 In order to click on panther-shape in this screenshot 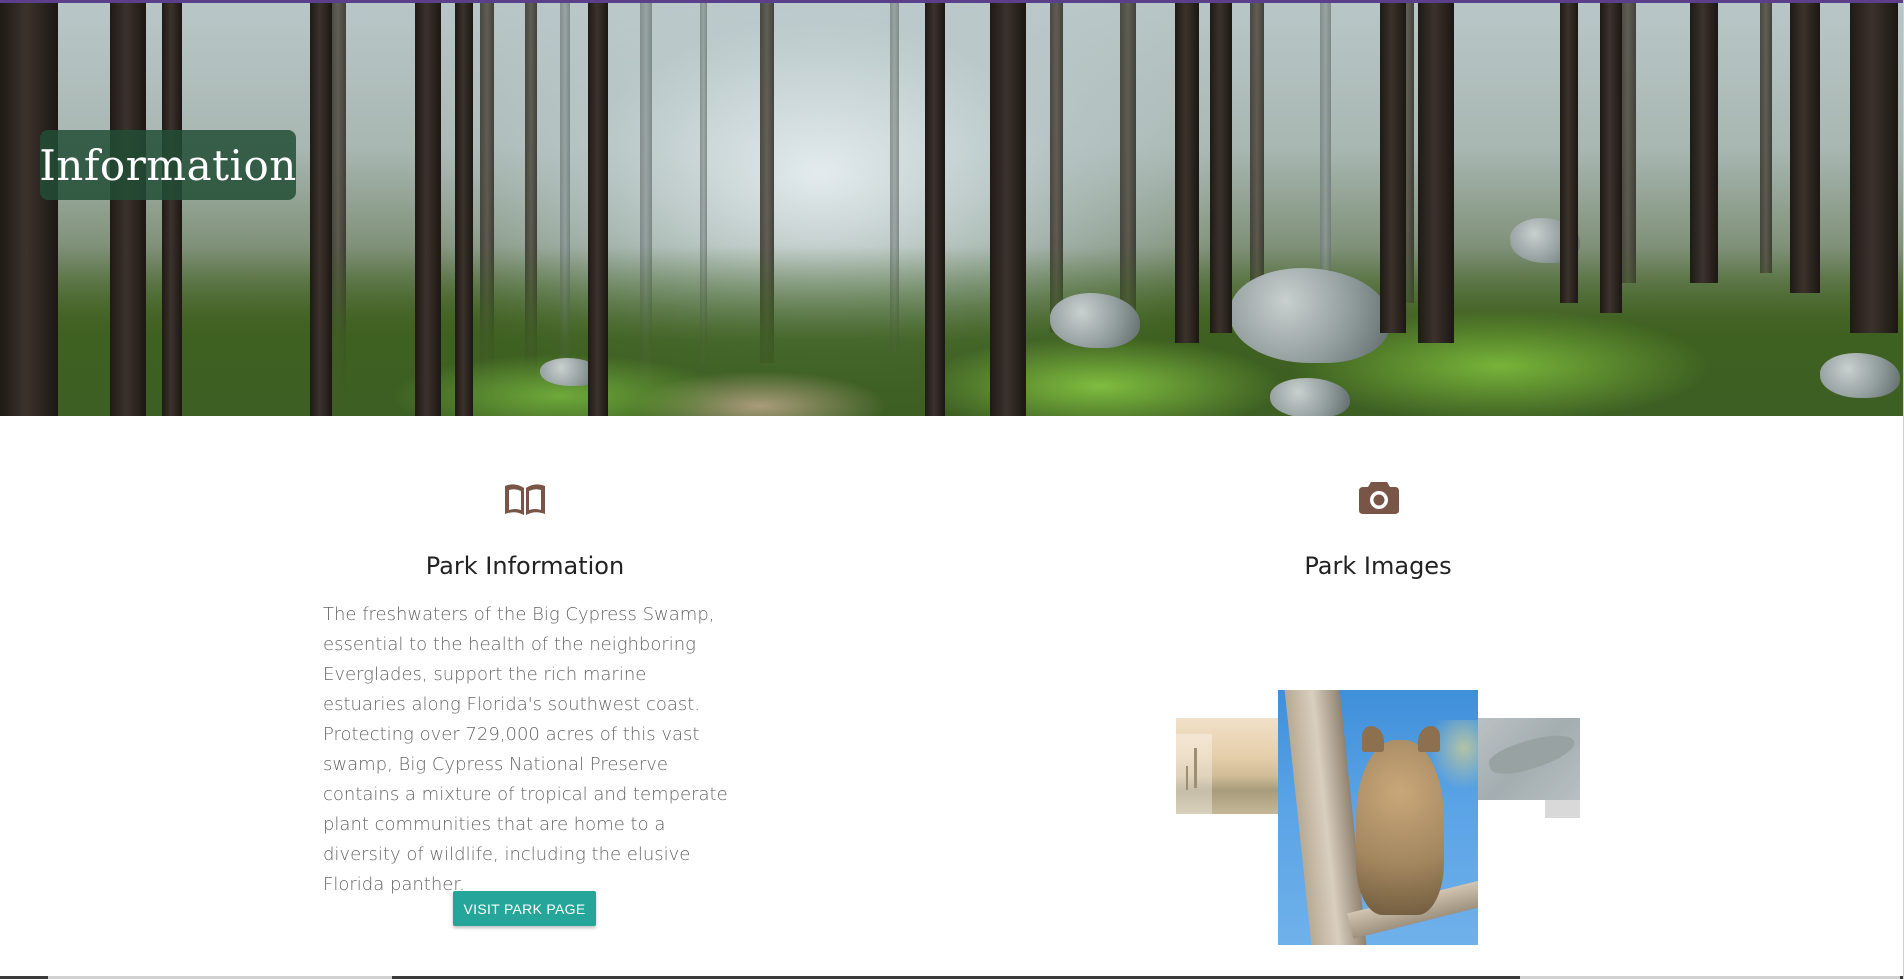, I will do `click(1400, 827)`.